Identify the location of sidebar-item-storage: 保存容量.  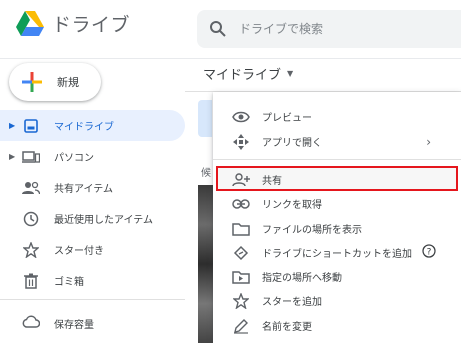
(92, 323).